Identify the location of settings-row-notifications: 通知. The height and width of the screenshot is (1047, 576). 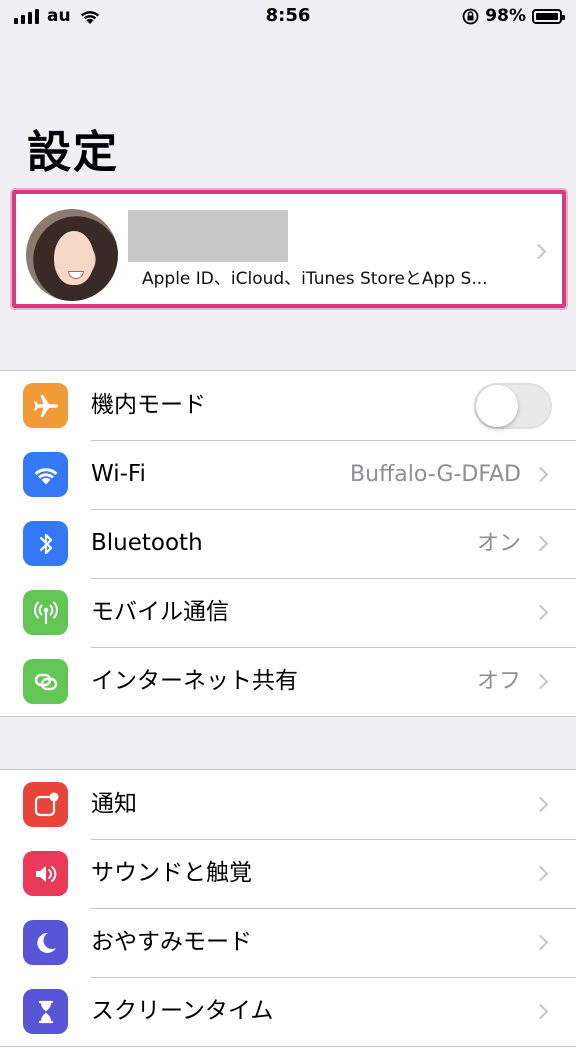
(288, 804).